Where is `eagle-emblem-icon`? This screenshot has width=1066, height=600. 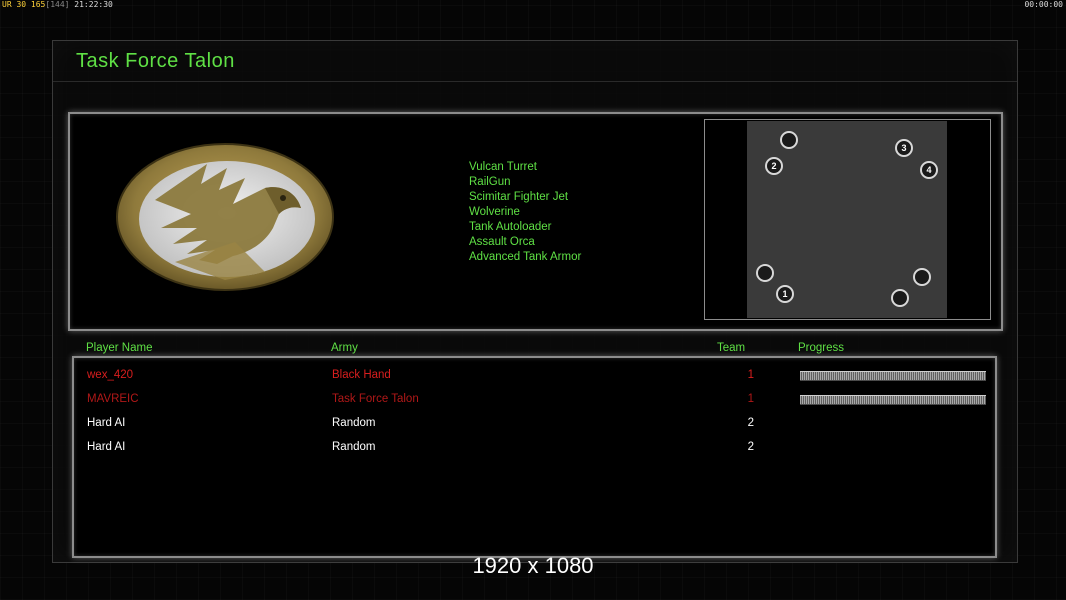 eagle-emblem-icon is located at coordinates (225, 217).